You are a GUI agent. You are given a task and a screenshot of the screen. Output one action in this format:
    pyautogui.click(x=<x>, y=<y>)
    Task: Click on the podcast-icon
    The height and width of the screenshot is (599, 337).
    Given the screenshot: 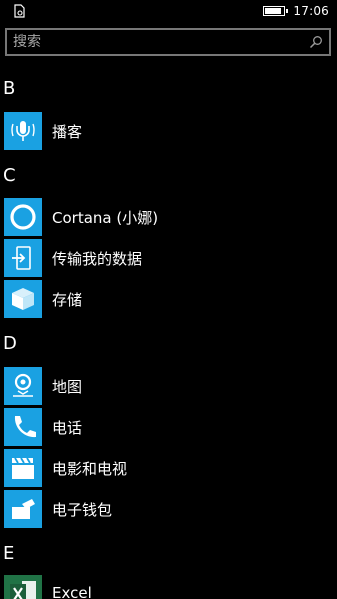 What is the action you would take?
    pyautogui.click(x=23, y=131)
    